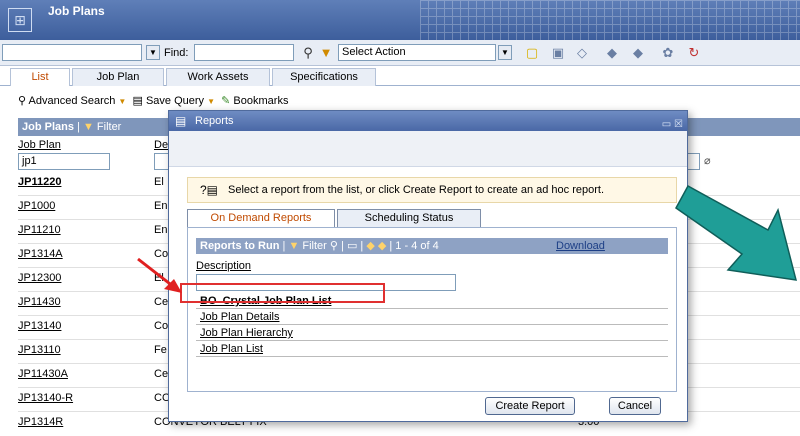  I want to click on list-filter-link: Filter, so click(109, 127).